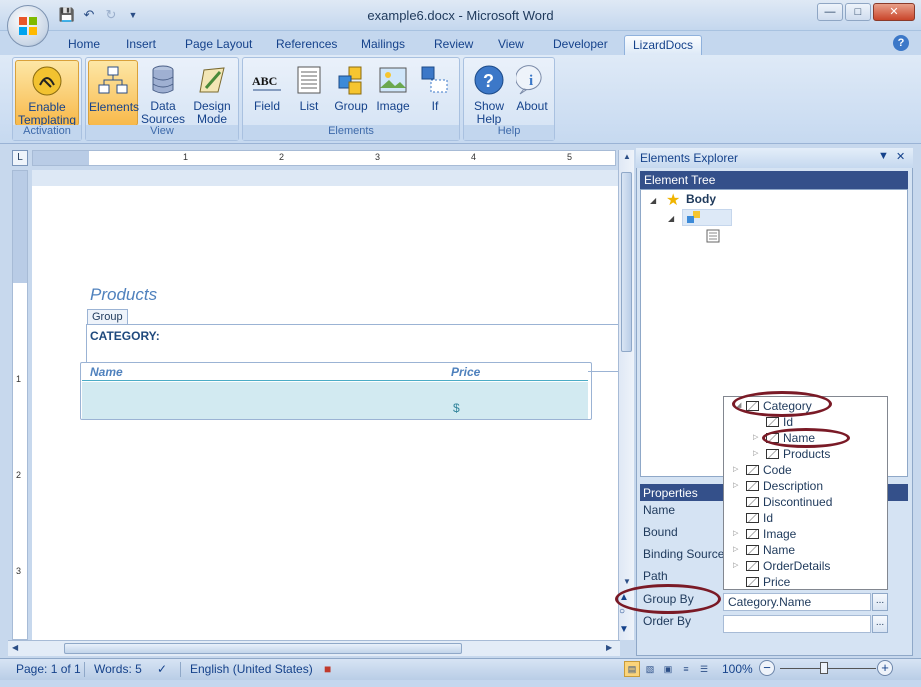 This screenshot has width=921, height=687. I want to click on order-by-field, so click(797, 624).